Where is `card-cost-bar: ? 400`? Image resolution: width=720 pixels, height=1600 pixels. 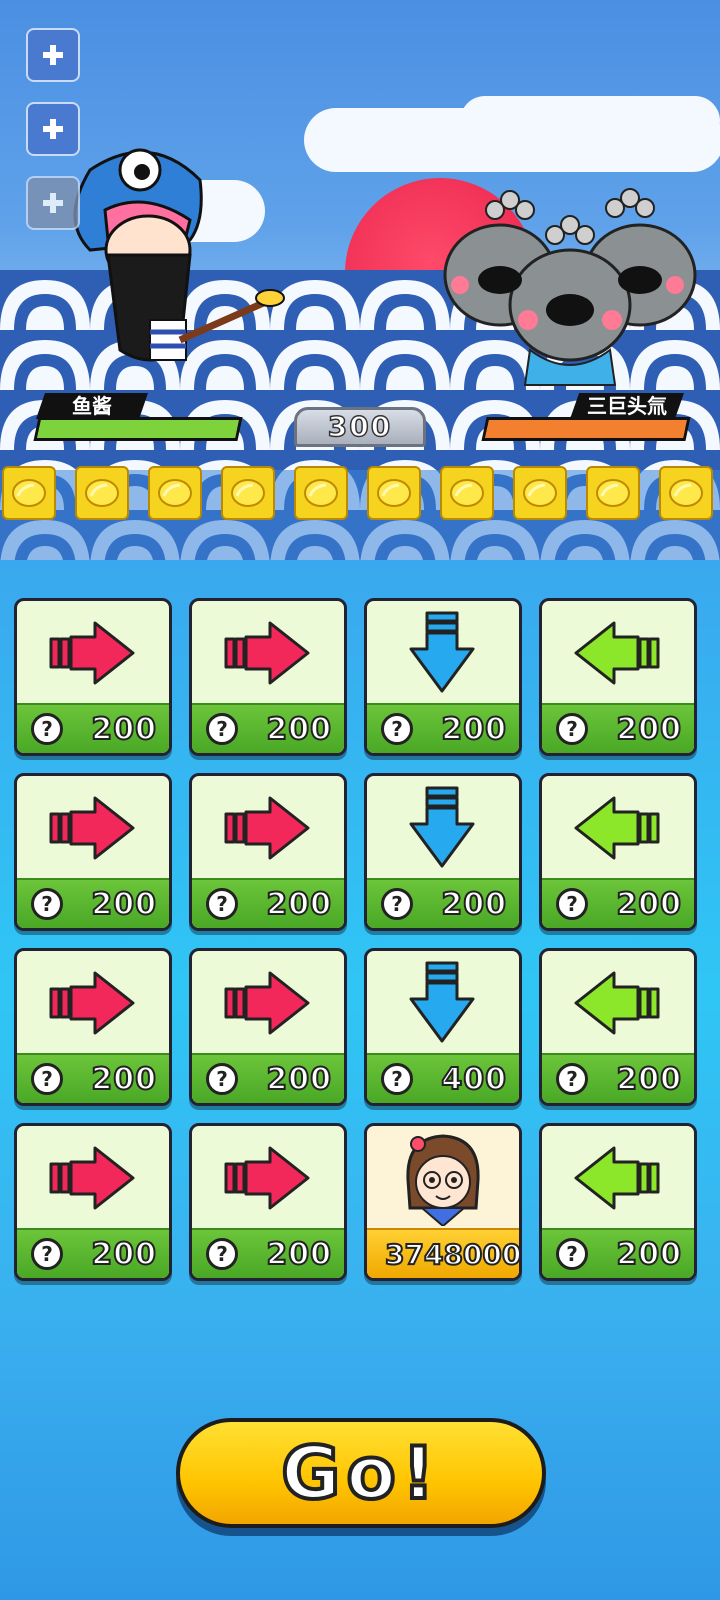 card-cost-bar: ? 400 is located at coordinates (443, 1078).